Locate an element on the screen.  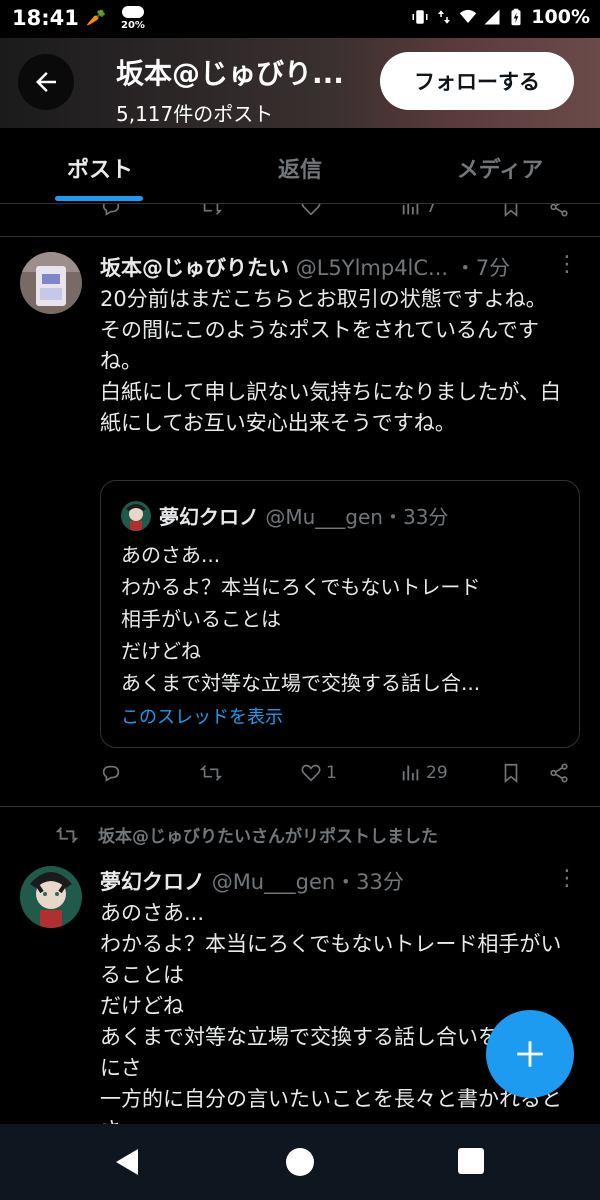
like-button is located at coordinates (311, 211).